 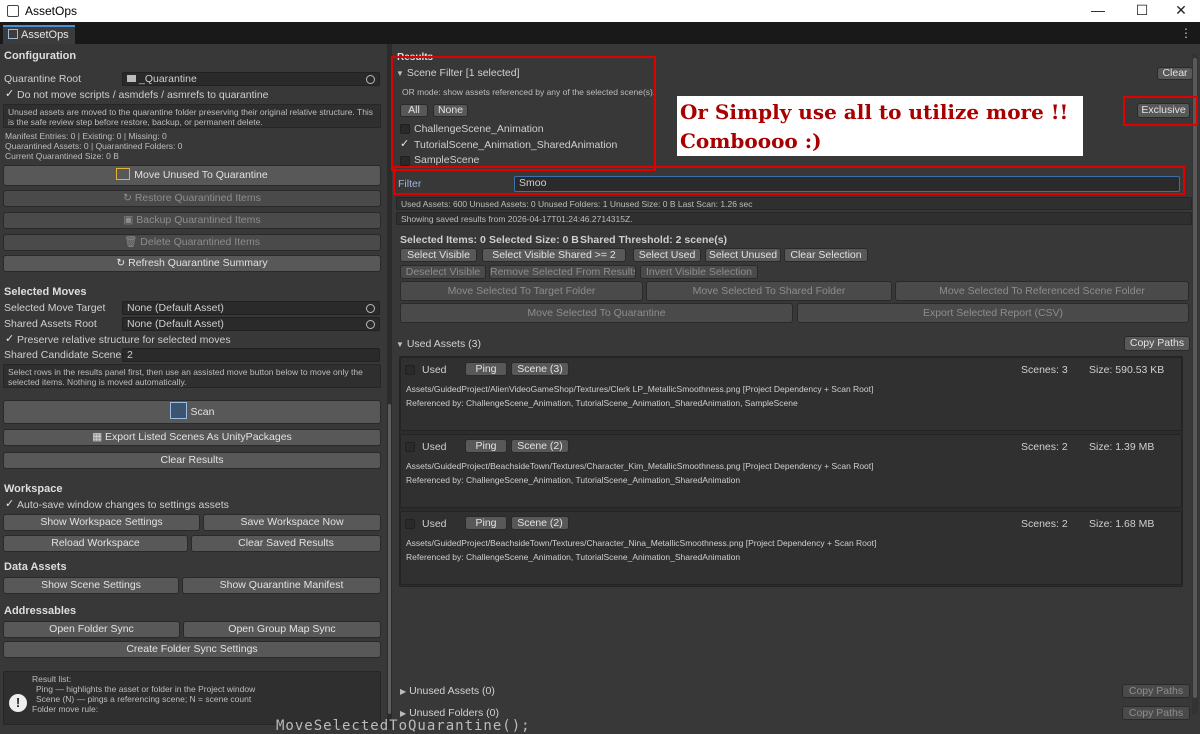 I want to click on refresh-button: ↻ Refresh Quarantine Summary, so click(x=192, y=263).